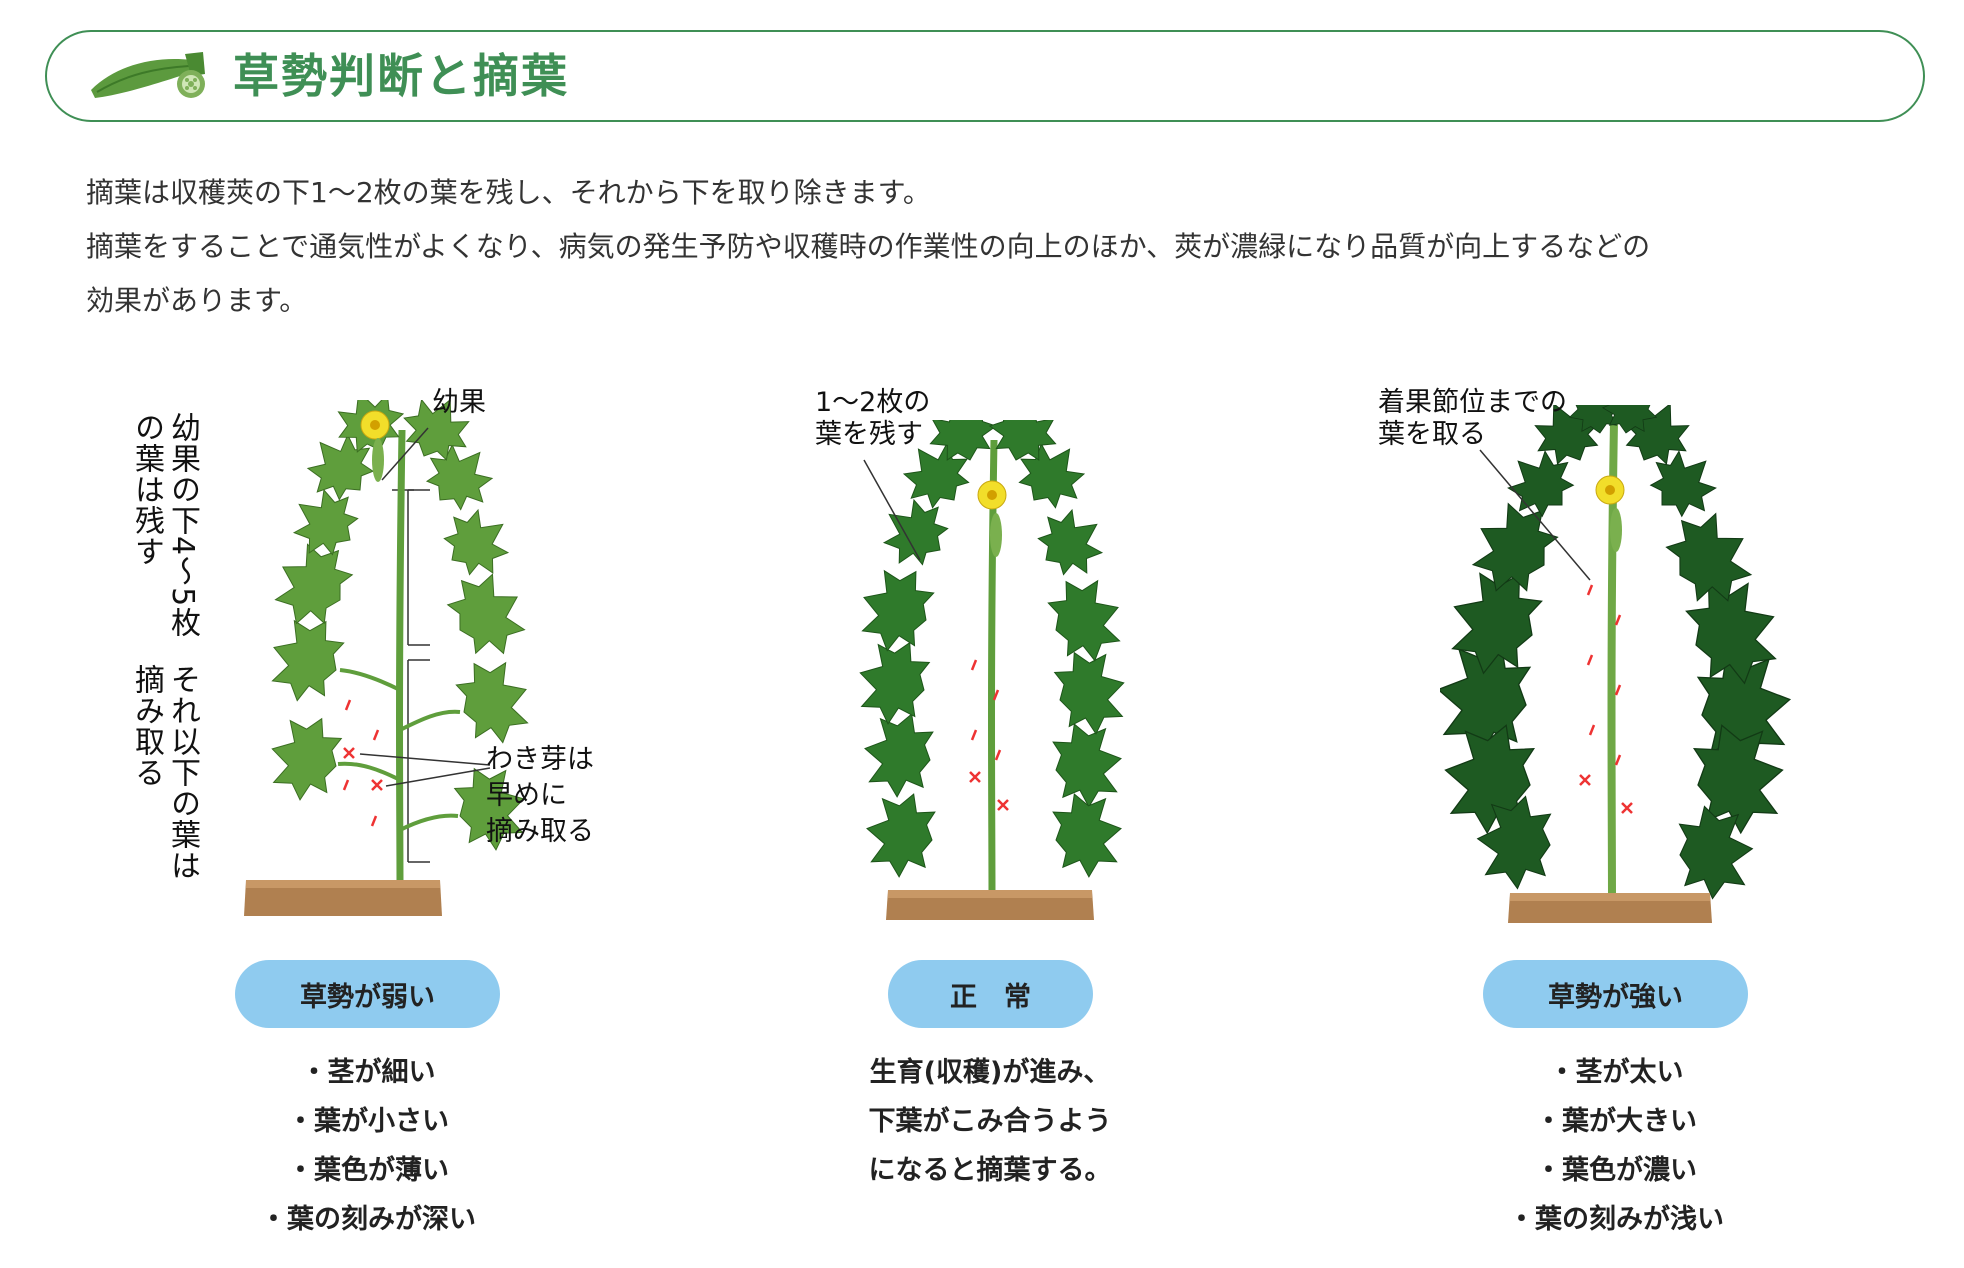 This screenshot has width=1964, height=1268. What do you see at coordinates (148, 75) in the screenshot?
I see `okra-icon` at bounding box center [148, 75].